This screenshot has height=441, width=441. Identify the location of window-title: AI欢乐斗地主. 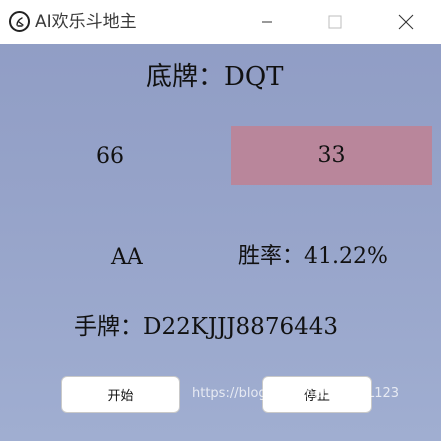
(86, 22).